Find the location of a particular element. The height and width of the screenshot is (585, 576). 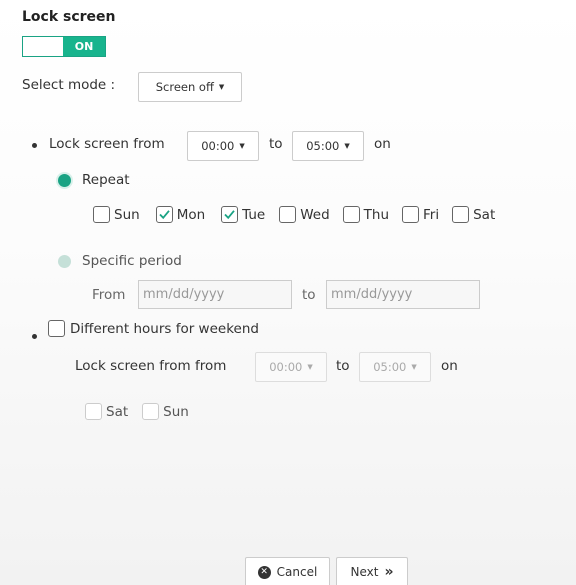

day-mon: Mon is located at coordinates (180, 214).